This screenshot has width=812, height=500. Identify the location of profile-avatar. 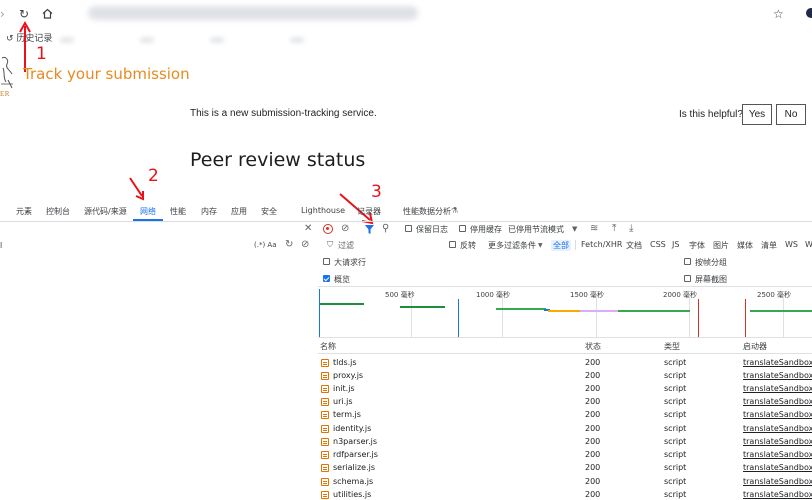
(809, 13).